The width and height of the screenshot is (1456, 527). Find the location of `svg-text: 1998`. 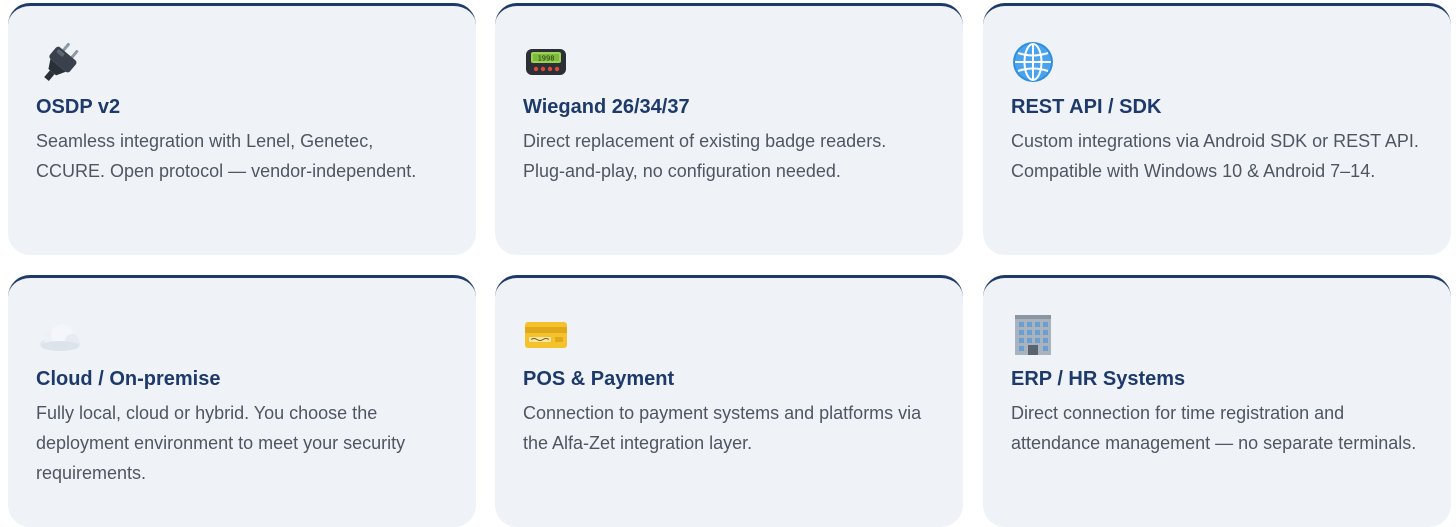

svg-text: 1998 is located at coordinates (546, 59).